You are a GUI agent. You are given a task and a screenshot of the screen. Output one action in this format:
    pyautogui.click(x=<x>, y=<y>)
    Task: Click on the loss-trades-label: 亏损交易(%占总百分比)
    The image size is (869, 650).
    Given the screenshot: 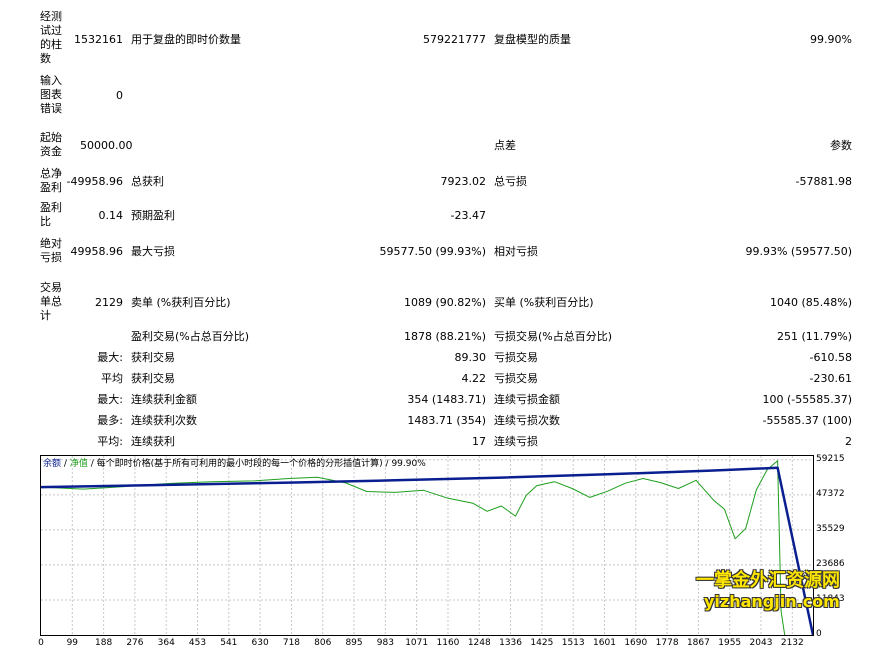 What is the action you would take?
    pyautogui.click(x=553, y=336)
    